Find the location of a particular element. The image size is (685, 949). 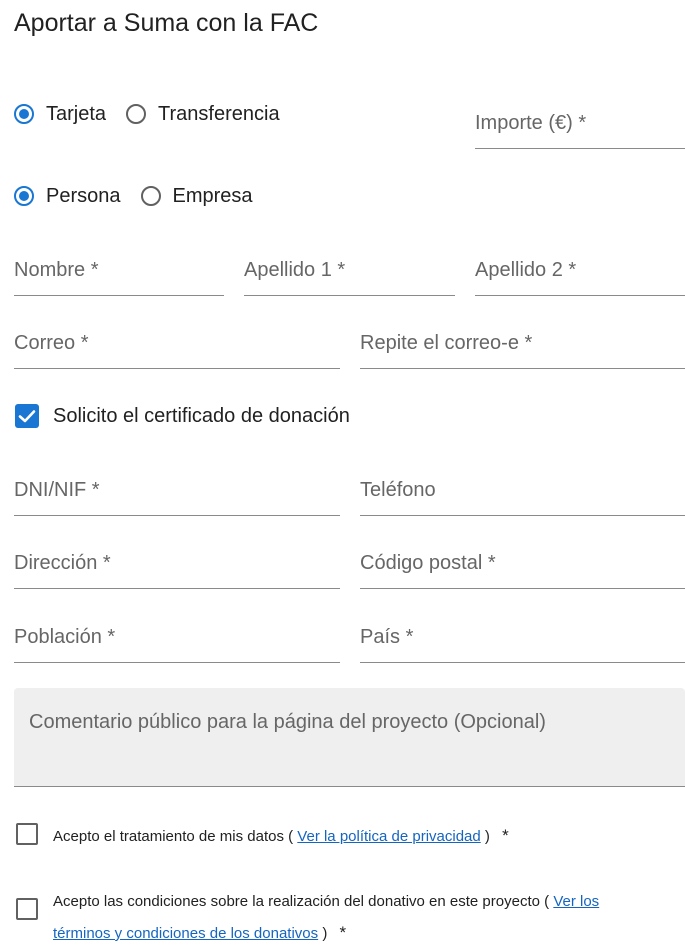

terms-text-after: ) is located at coordinates (325, 933).